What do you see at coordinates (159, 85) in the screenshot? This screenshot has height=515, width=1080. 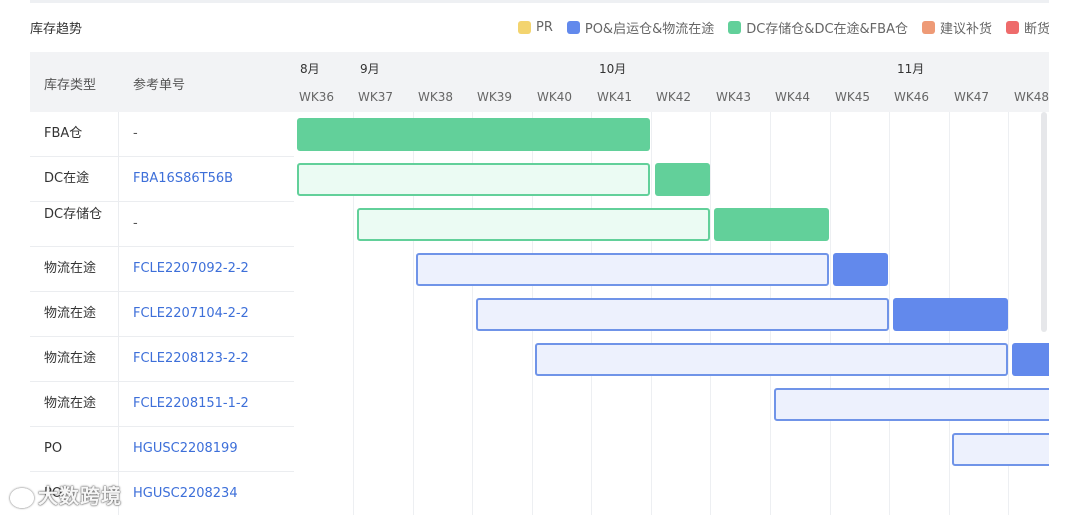 I see `column-header-ref: 参考单号` at bounding box center [159, 85].